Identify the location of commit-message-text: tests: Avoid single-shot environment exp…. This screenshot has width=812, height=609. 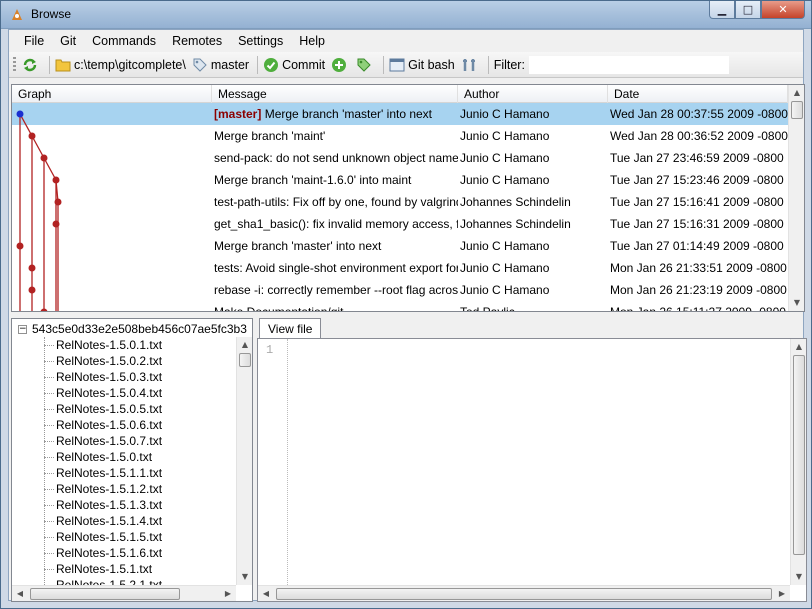
(336, 268).